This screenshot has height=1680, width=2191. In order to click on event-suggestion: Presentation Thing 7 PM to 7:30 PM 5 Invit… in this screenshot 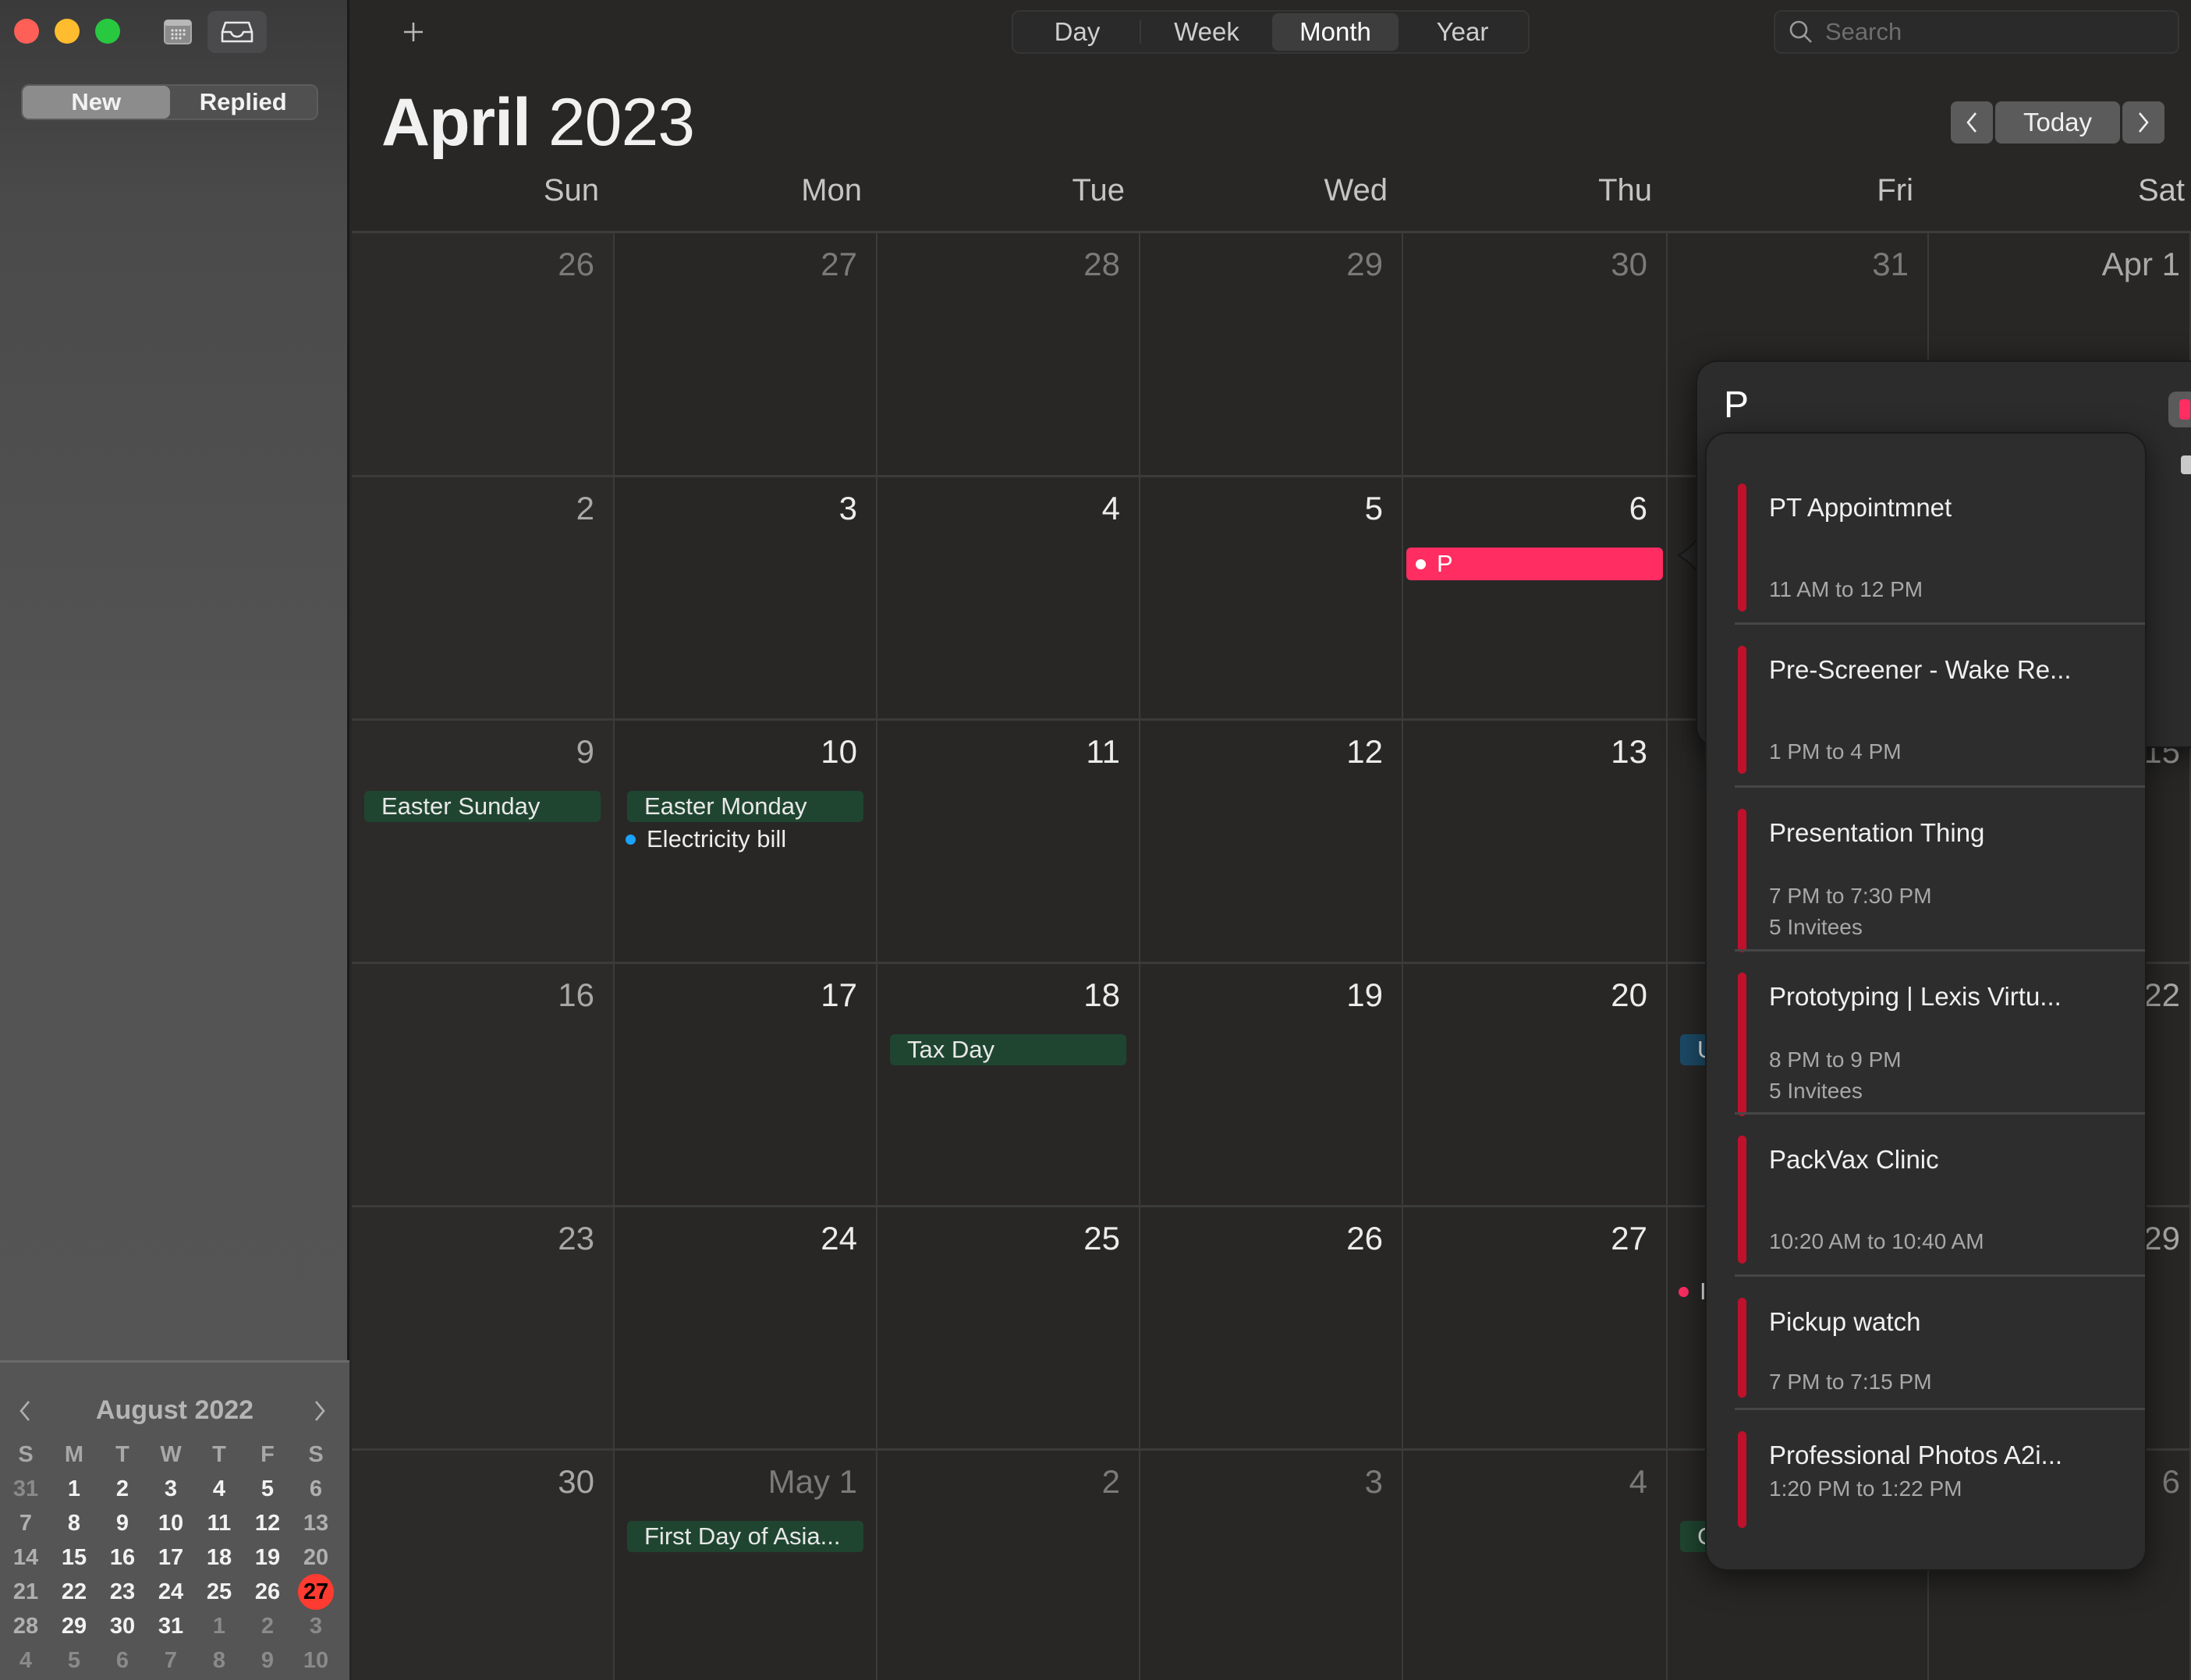, I will do `click(1940, 881)`.